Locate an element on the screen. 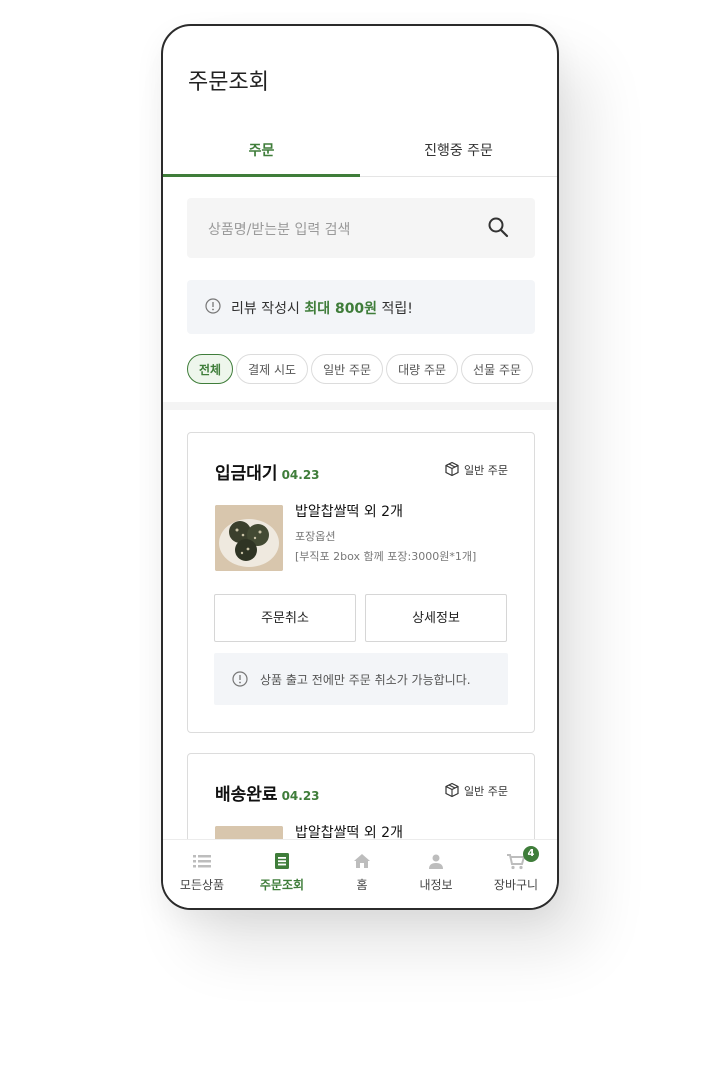  bottom-nav: 모든상품 주문조회 홈 내정보 4 장바구니 is located at coordinates (360, 873).